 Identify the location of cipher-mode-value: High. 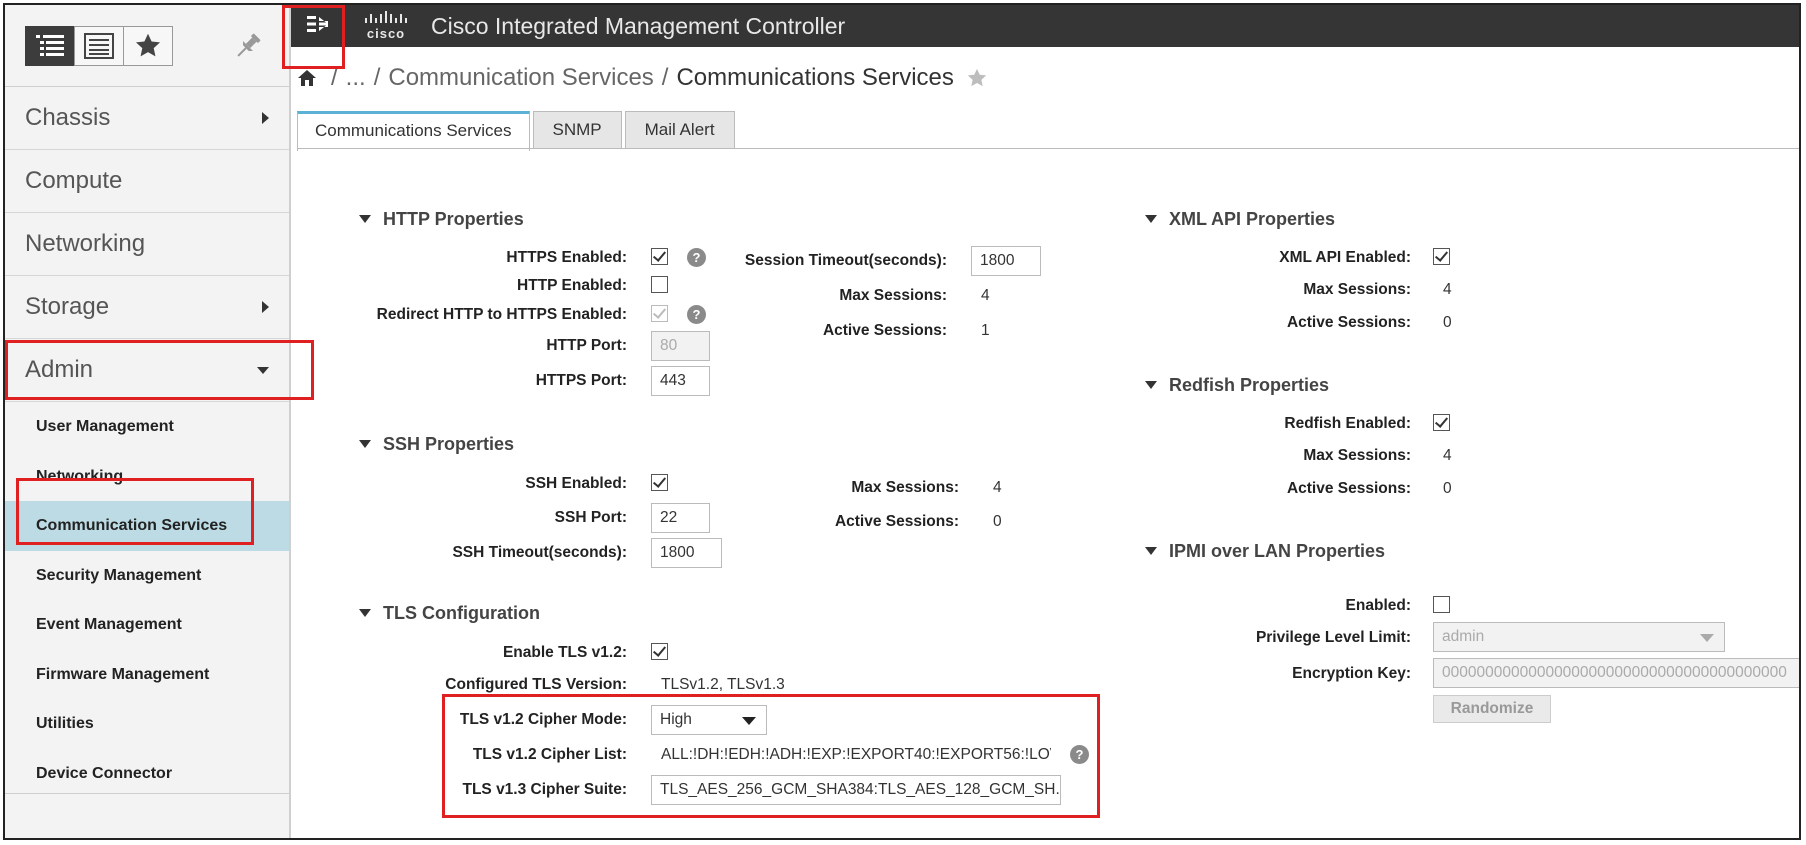
(676, 719).